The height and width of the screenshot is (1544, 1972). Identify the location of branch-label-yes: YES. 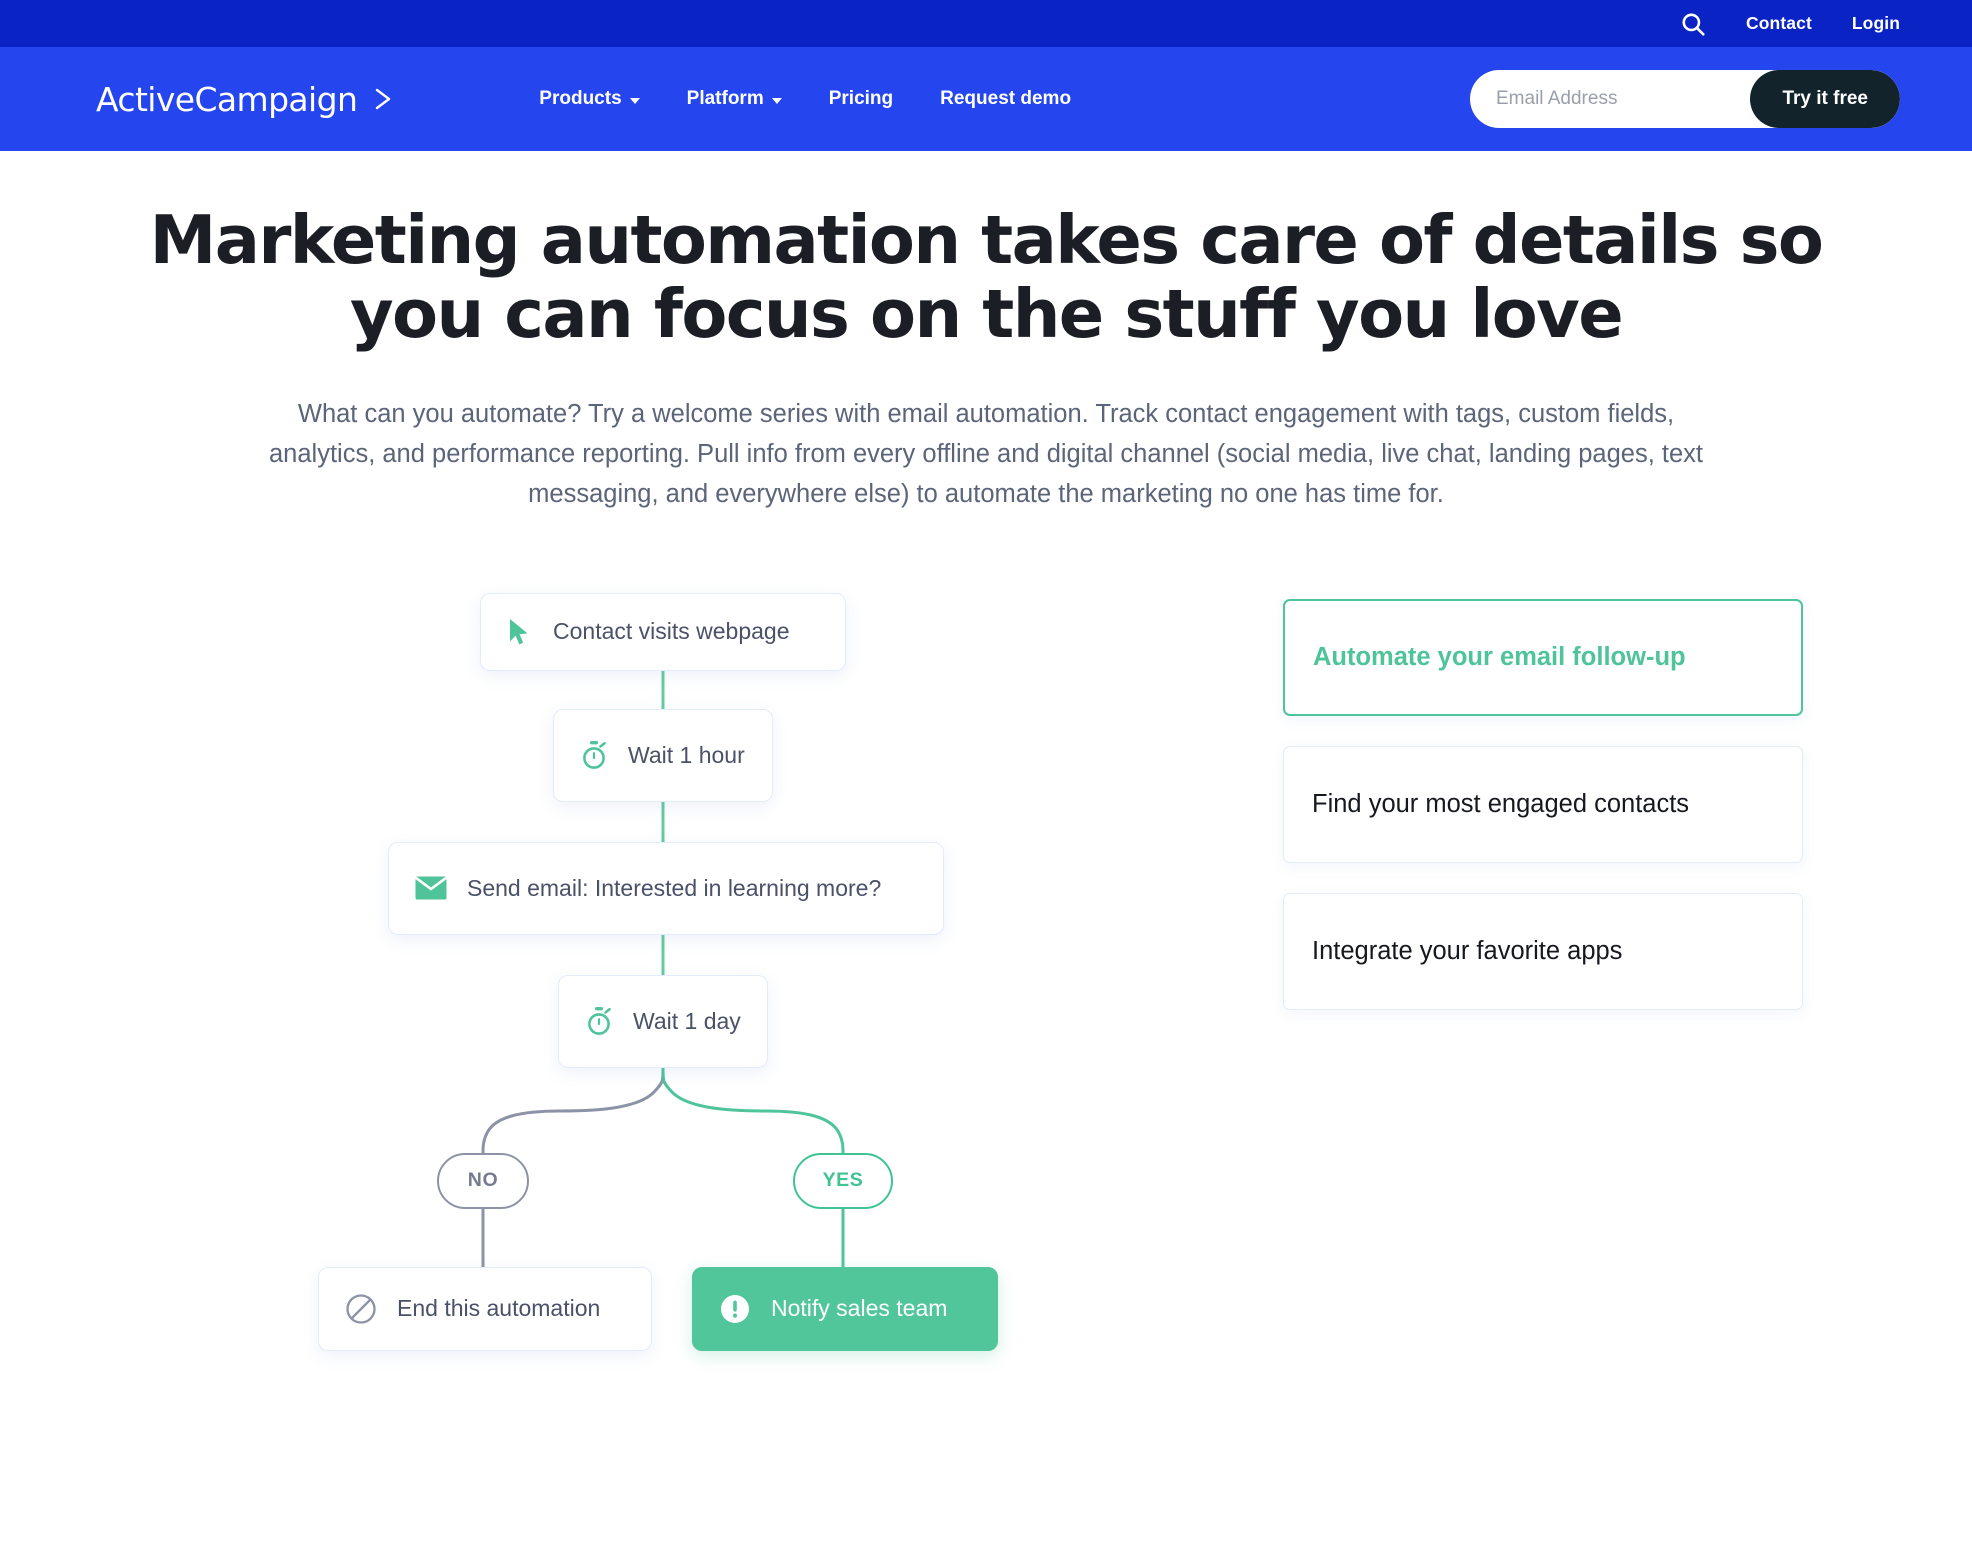
(843, 1180).